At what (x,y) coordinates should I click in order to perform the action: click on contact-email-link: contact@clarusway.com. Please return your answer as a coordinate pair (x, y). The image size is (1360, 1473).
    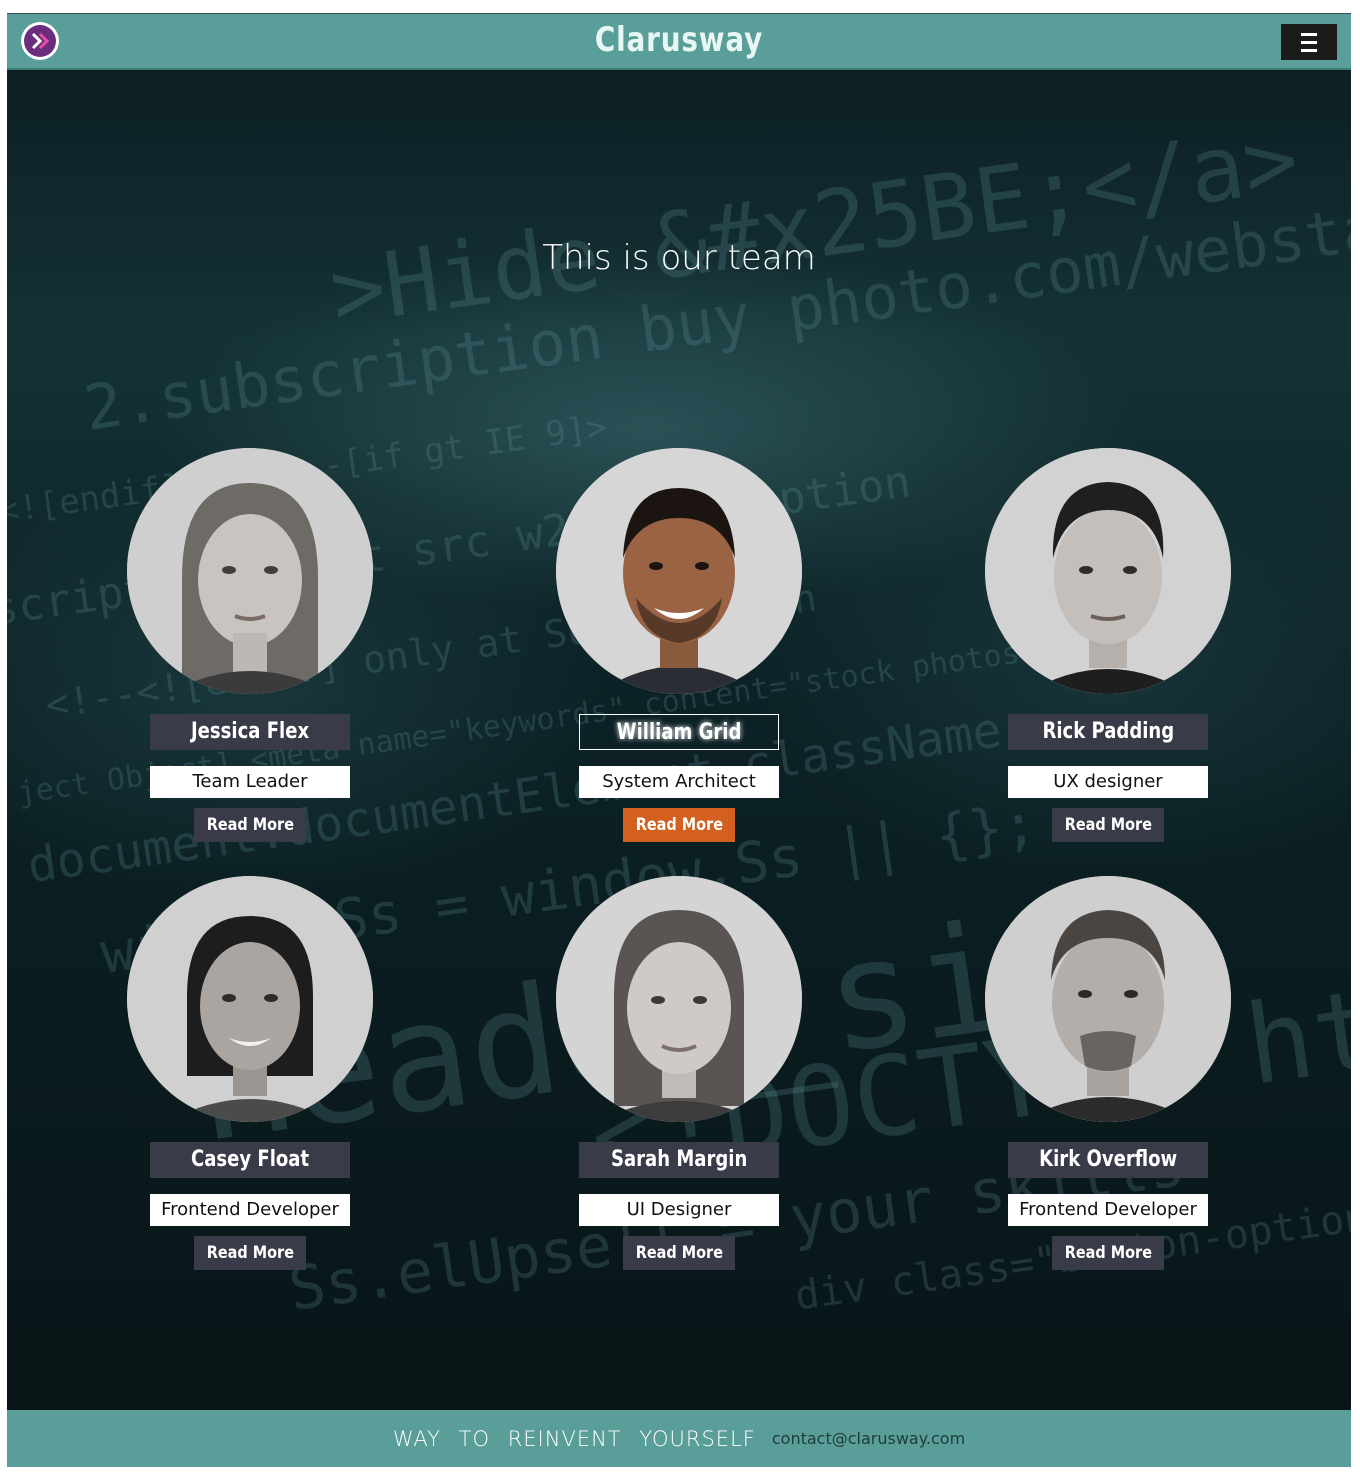
    Looking at the image, I should click on (868, 1438).